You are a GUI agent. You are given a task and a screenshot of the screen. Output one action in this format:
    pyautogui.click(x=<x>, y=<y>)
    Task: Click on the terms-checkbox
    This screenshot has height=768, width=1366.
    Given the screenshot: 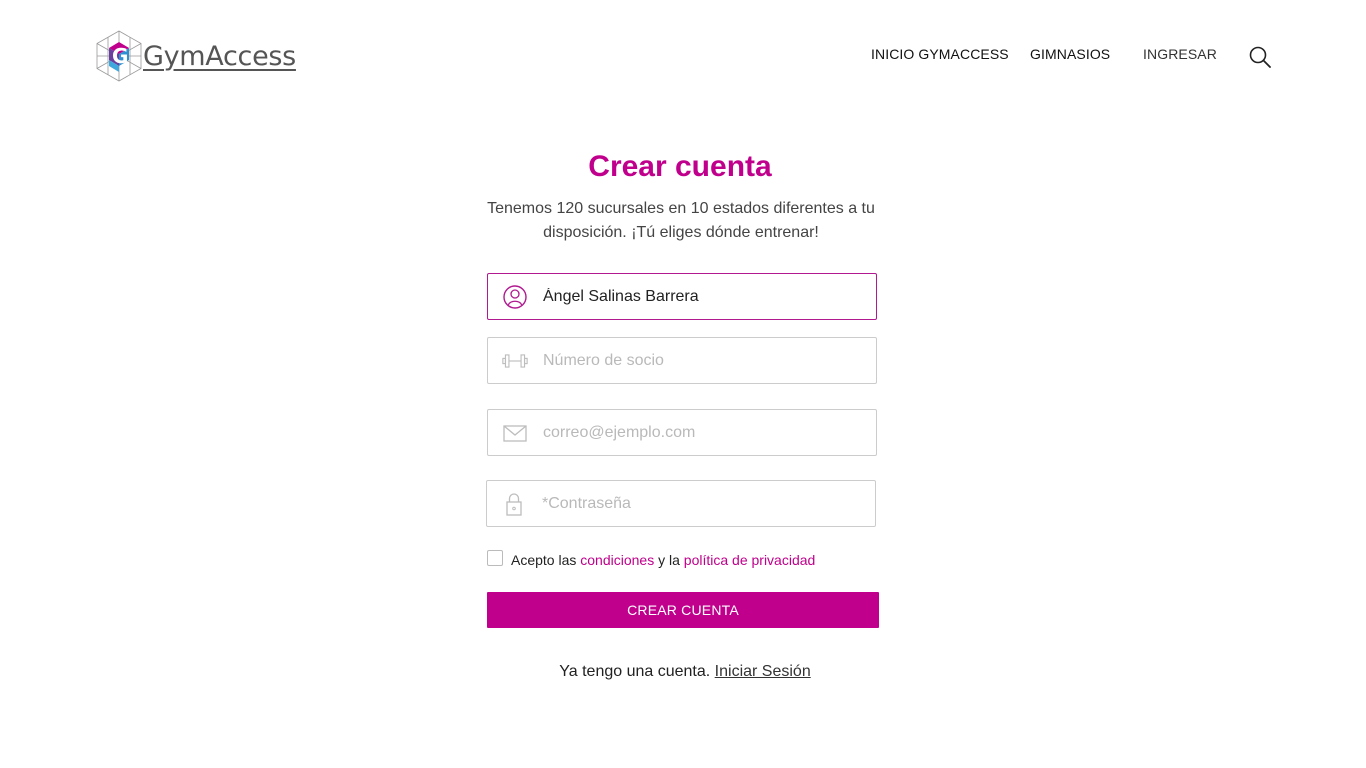 What is the action you would take?
    pyautogui.click(x=495, y=558)
    